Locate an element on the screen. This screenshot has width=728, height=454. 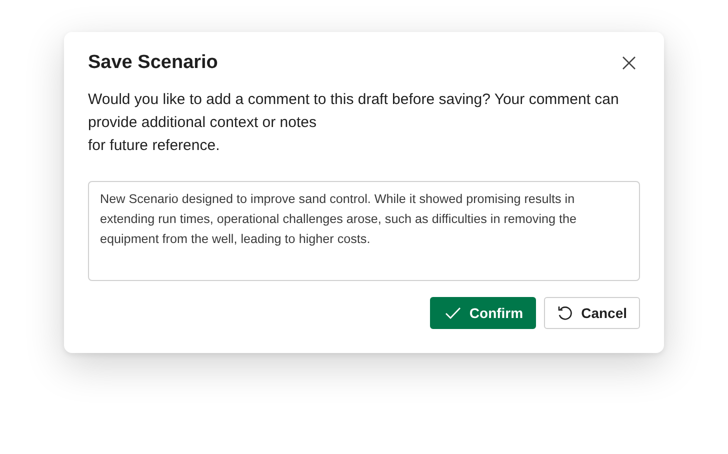
dialog-title: Save Scenario is located at coordinates (153, 63).